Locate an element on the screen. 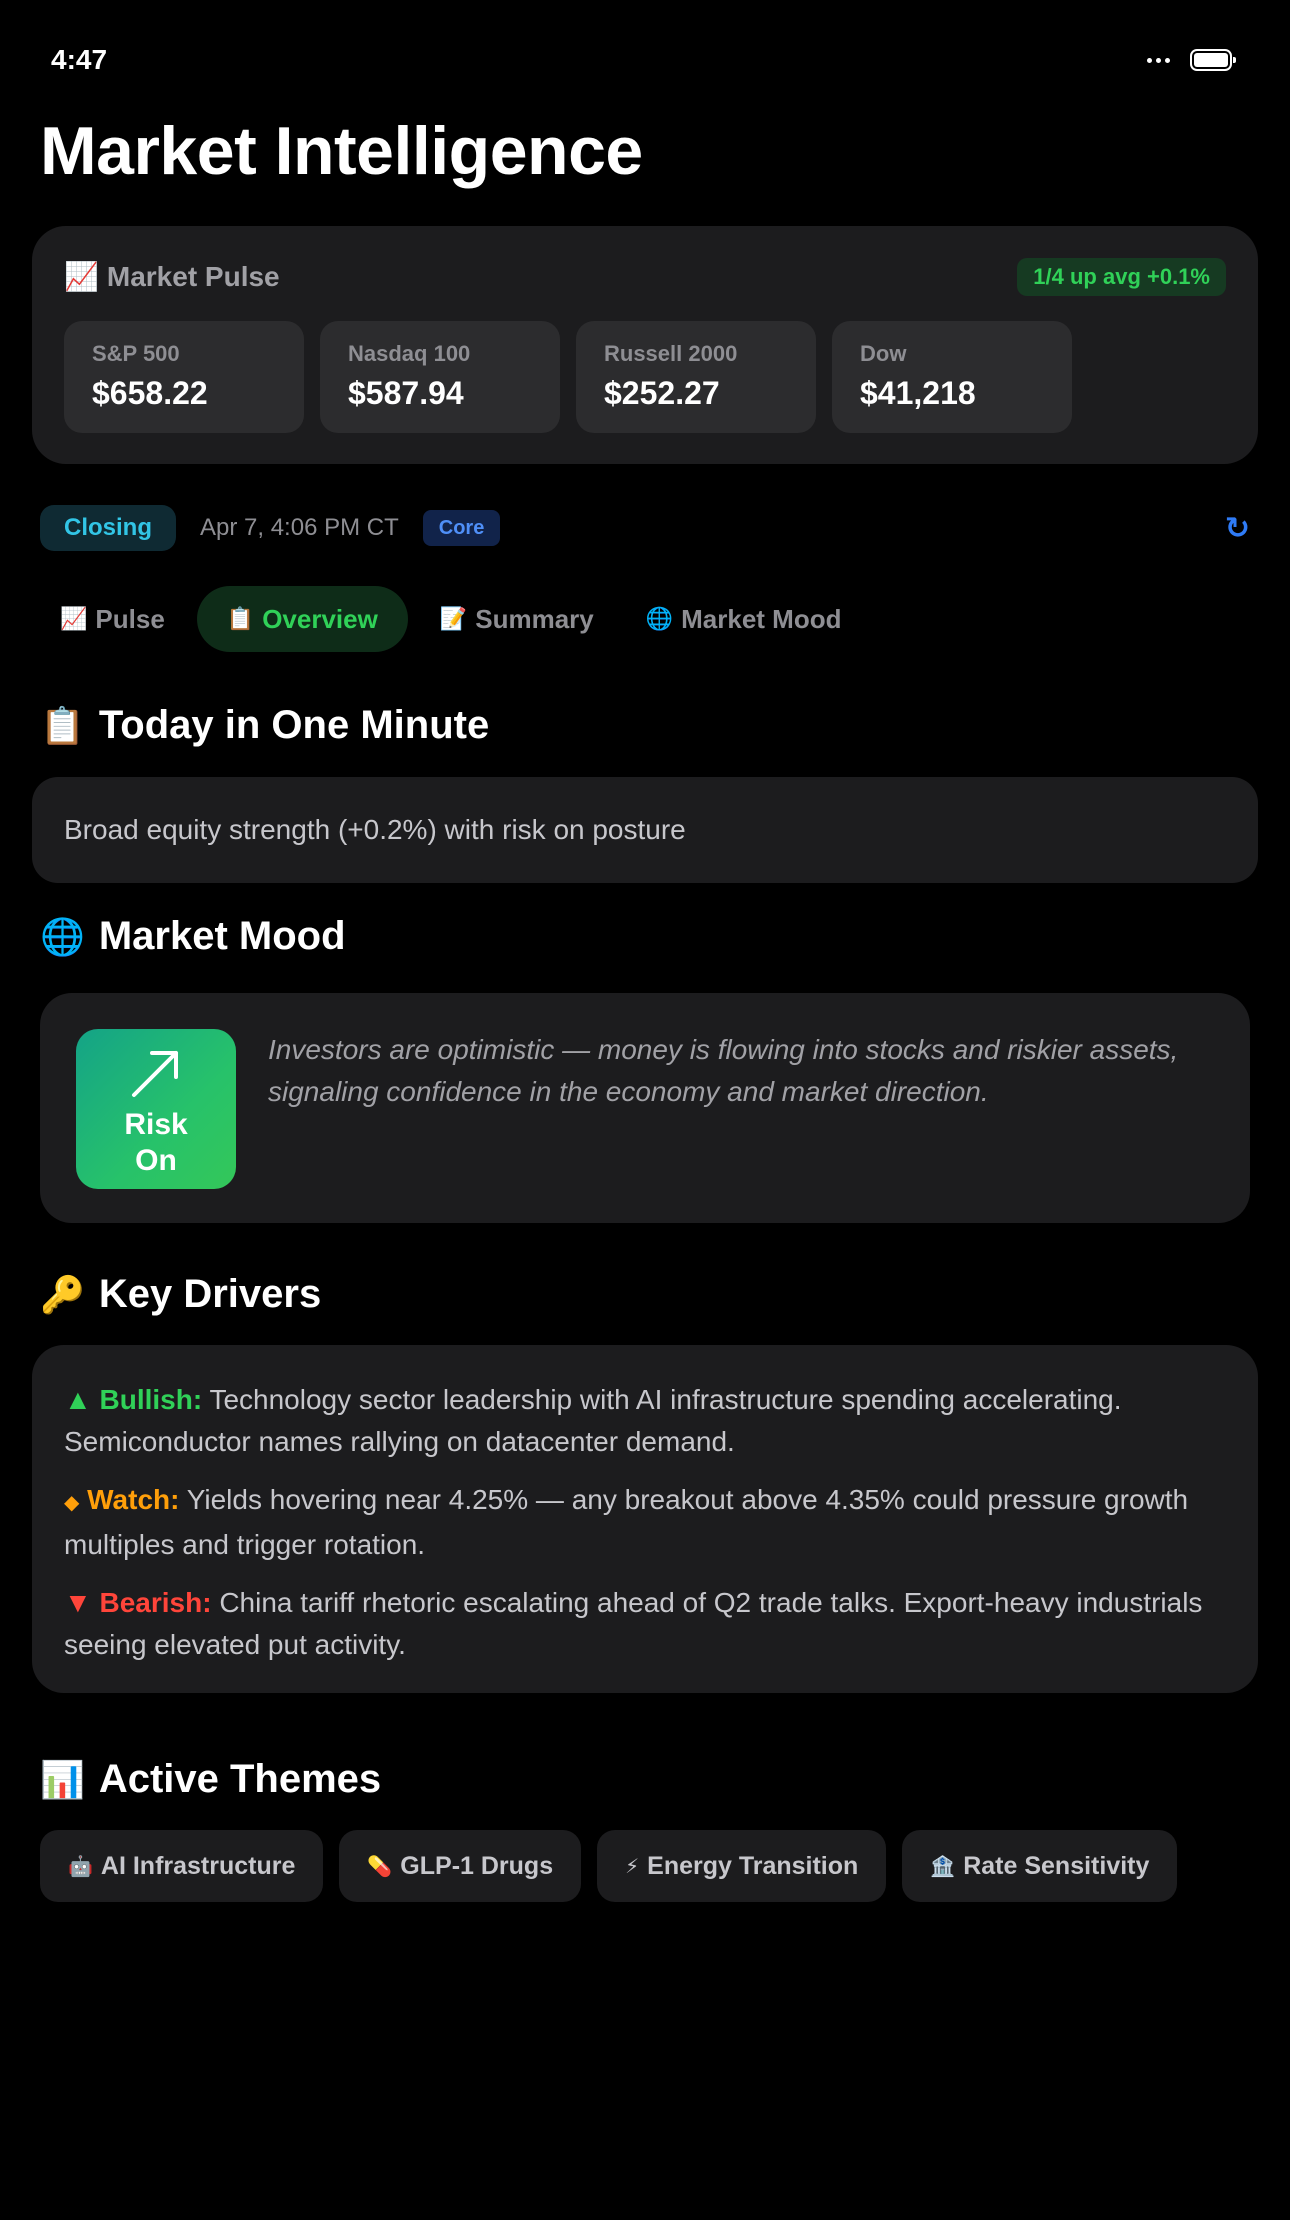 The width and height of the screenshot is (1290, 2220). theme-chip-rate-sensitivity: 🏦 Rate Sensitivity is located at coordinates (1040, 1866).